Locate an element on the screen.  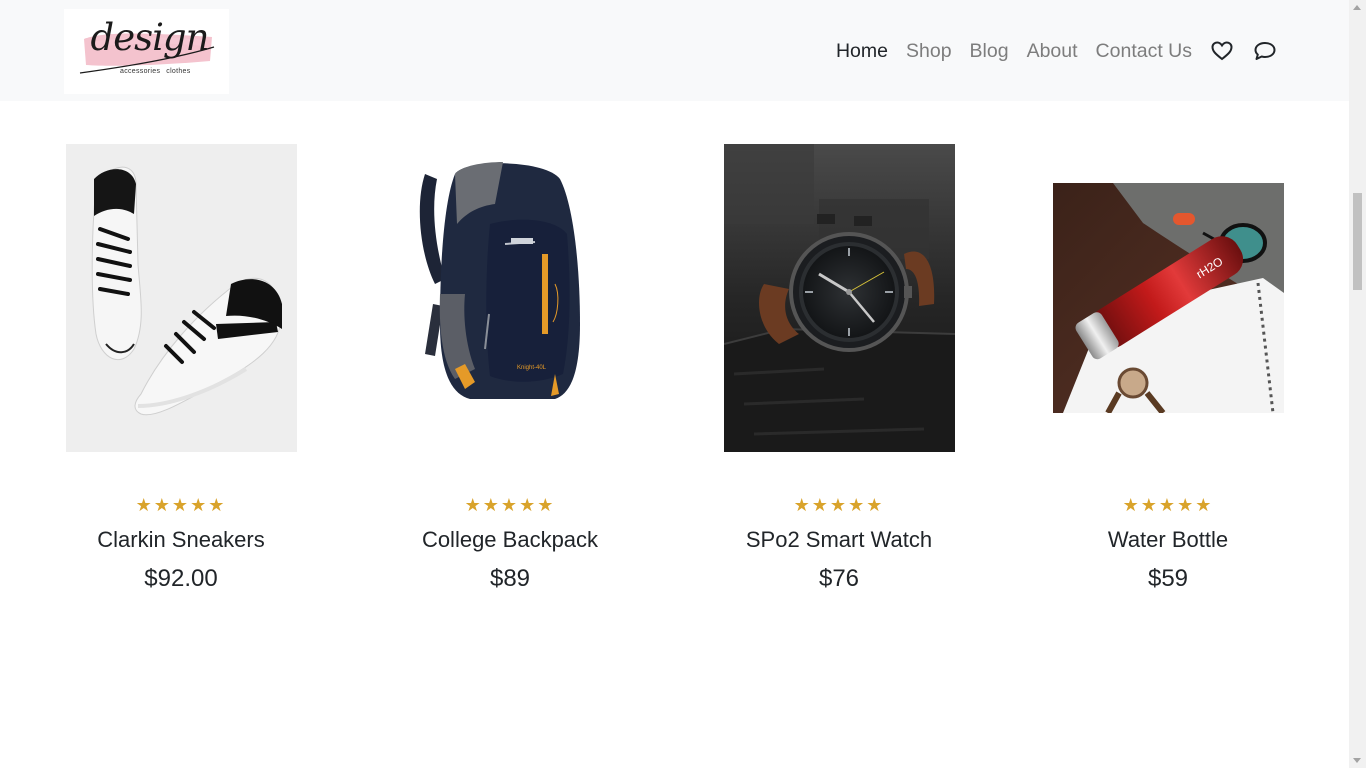
product-name: Water Bottle is located at coordinates (1168, 540).